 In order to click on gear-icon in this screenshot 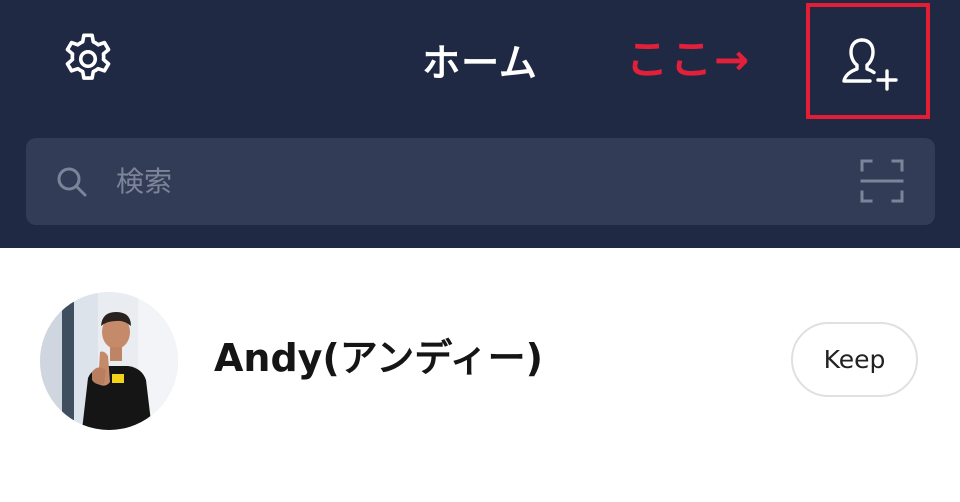, I will do `click(88, 56)`.